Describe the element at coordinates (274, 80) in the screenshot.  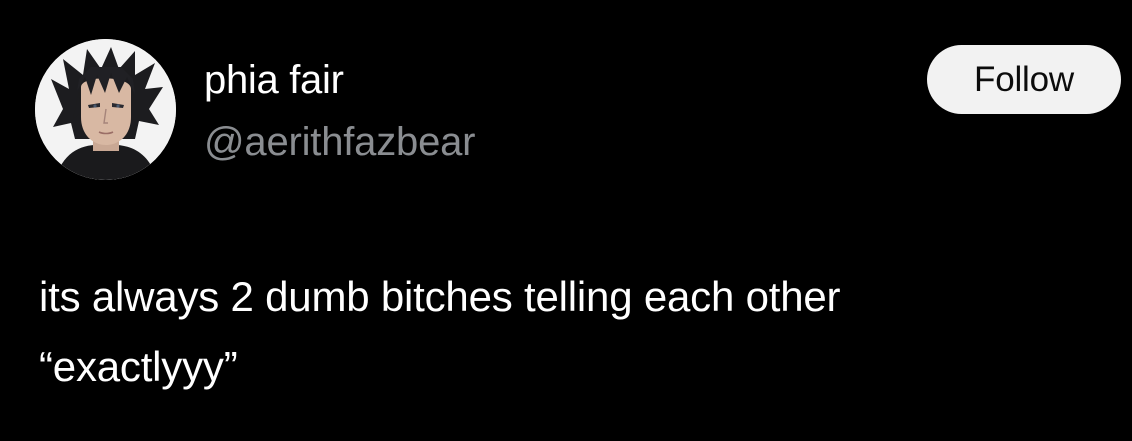
I see `display-name: phia fair` at that location.